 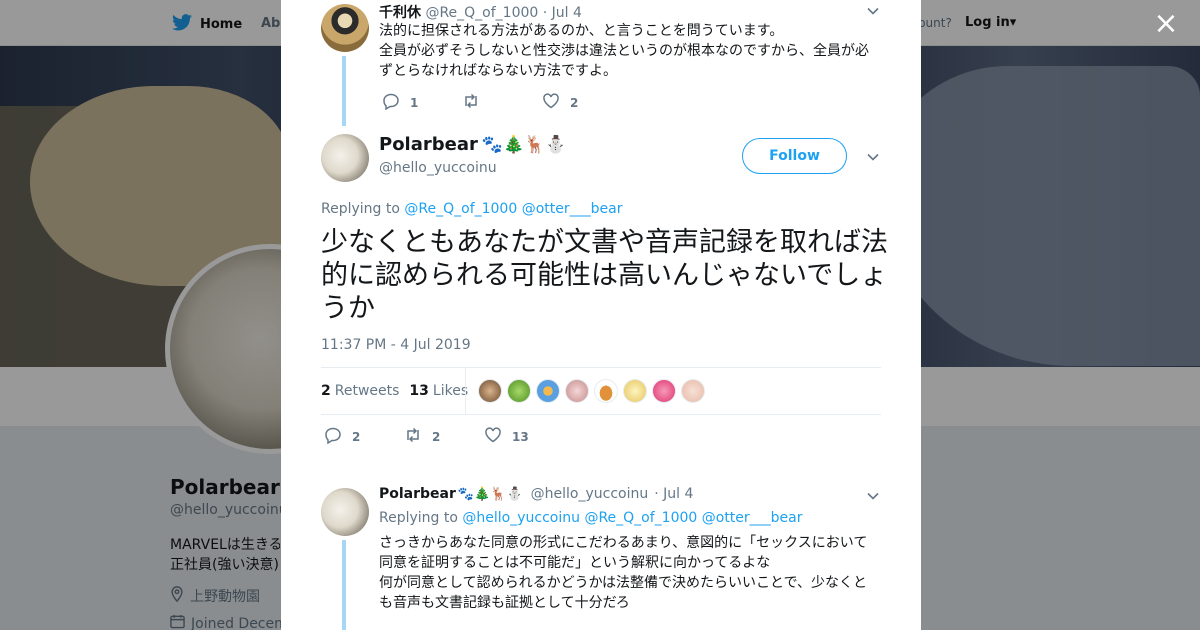 I want to click on author-name-text: Polarbear, so click(x=428, y=144).